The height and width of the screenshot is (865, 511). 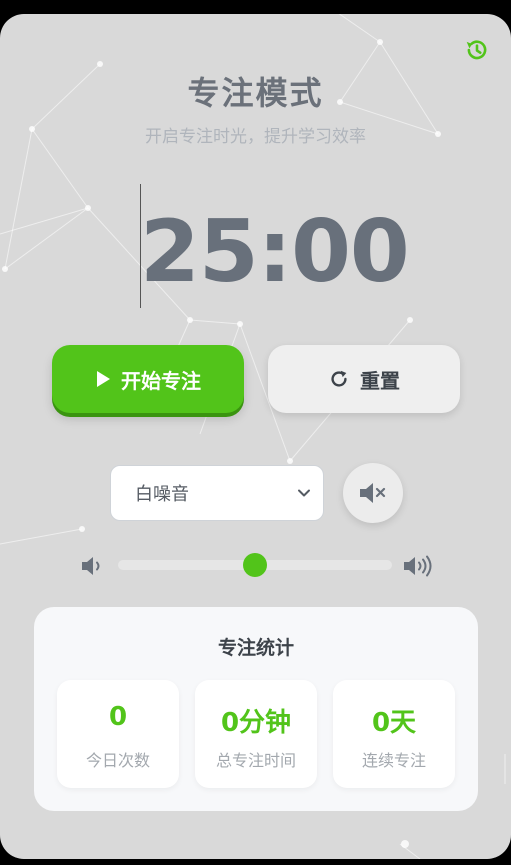 What do you see at coordinates (275, 252) in the screenshot?
I see `timer-display: 25:00` at bounding box center [275, 252].